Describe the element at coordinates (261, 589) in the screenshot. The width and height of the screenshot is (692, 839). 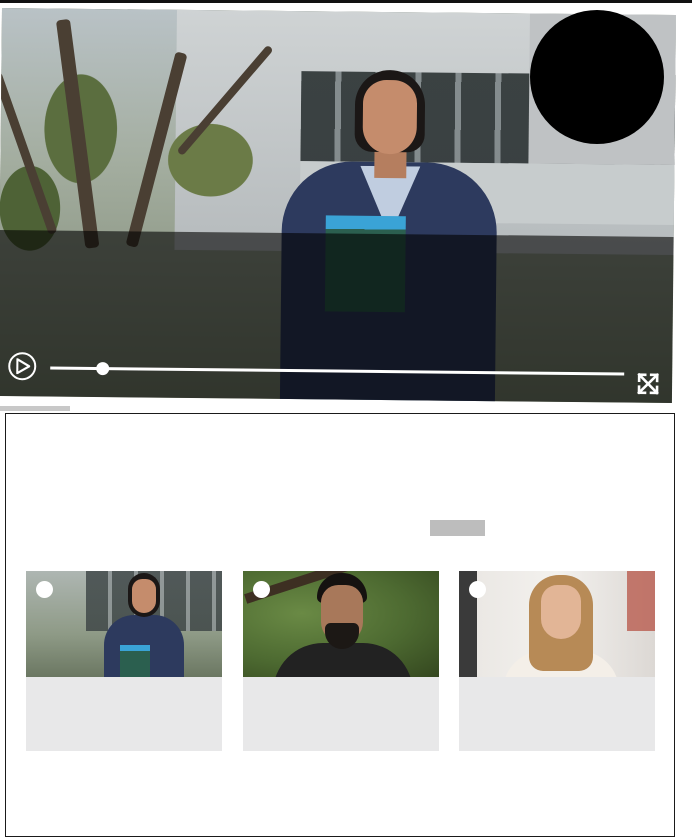
I see `tile-2-badge` at that location.